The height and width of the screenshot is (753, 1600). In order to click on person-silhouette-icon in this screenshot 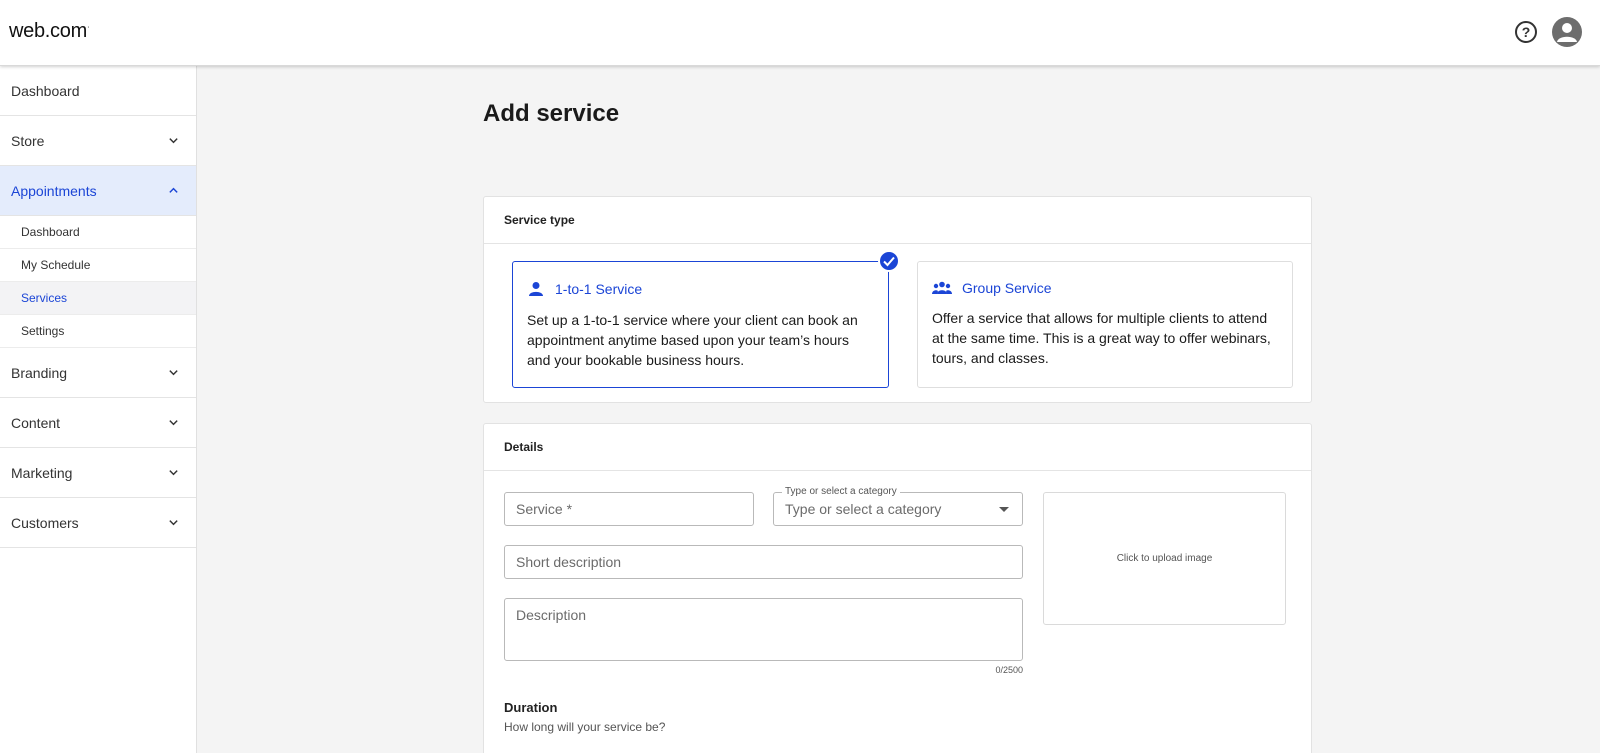, I will do `click(1567, 32)`.